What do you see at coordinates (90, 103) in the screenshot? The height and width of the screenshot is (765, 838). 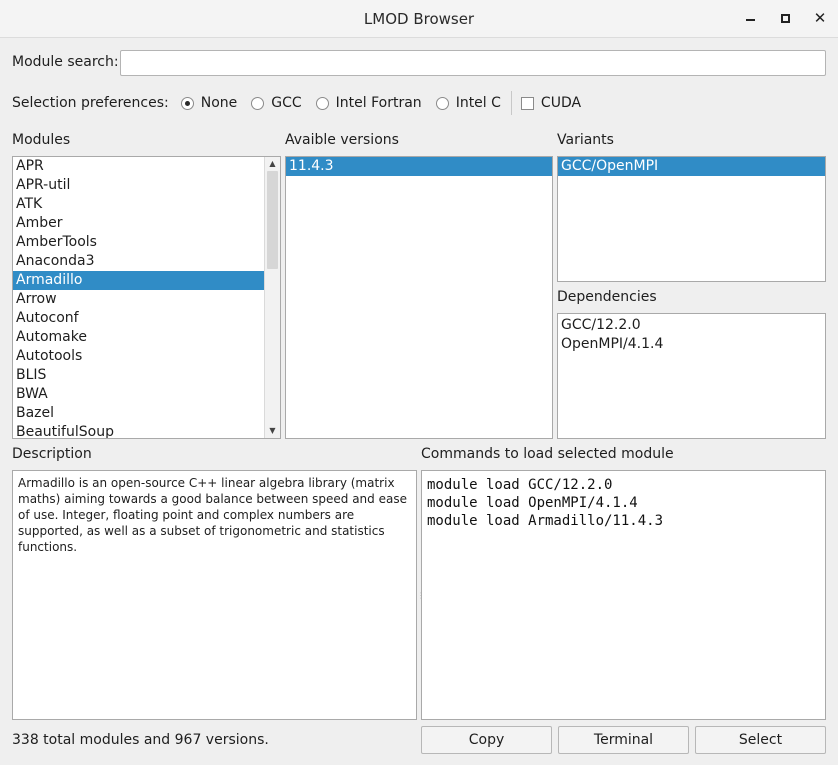 I see `preferences-label: Selection preferences:` at bounding box center [90, 103].